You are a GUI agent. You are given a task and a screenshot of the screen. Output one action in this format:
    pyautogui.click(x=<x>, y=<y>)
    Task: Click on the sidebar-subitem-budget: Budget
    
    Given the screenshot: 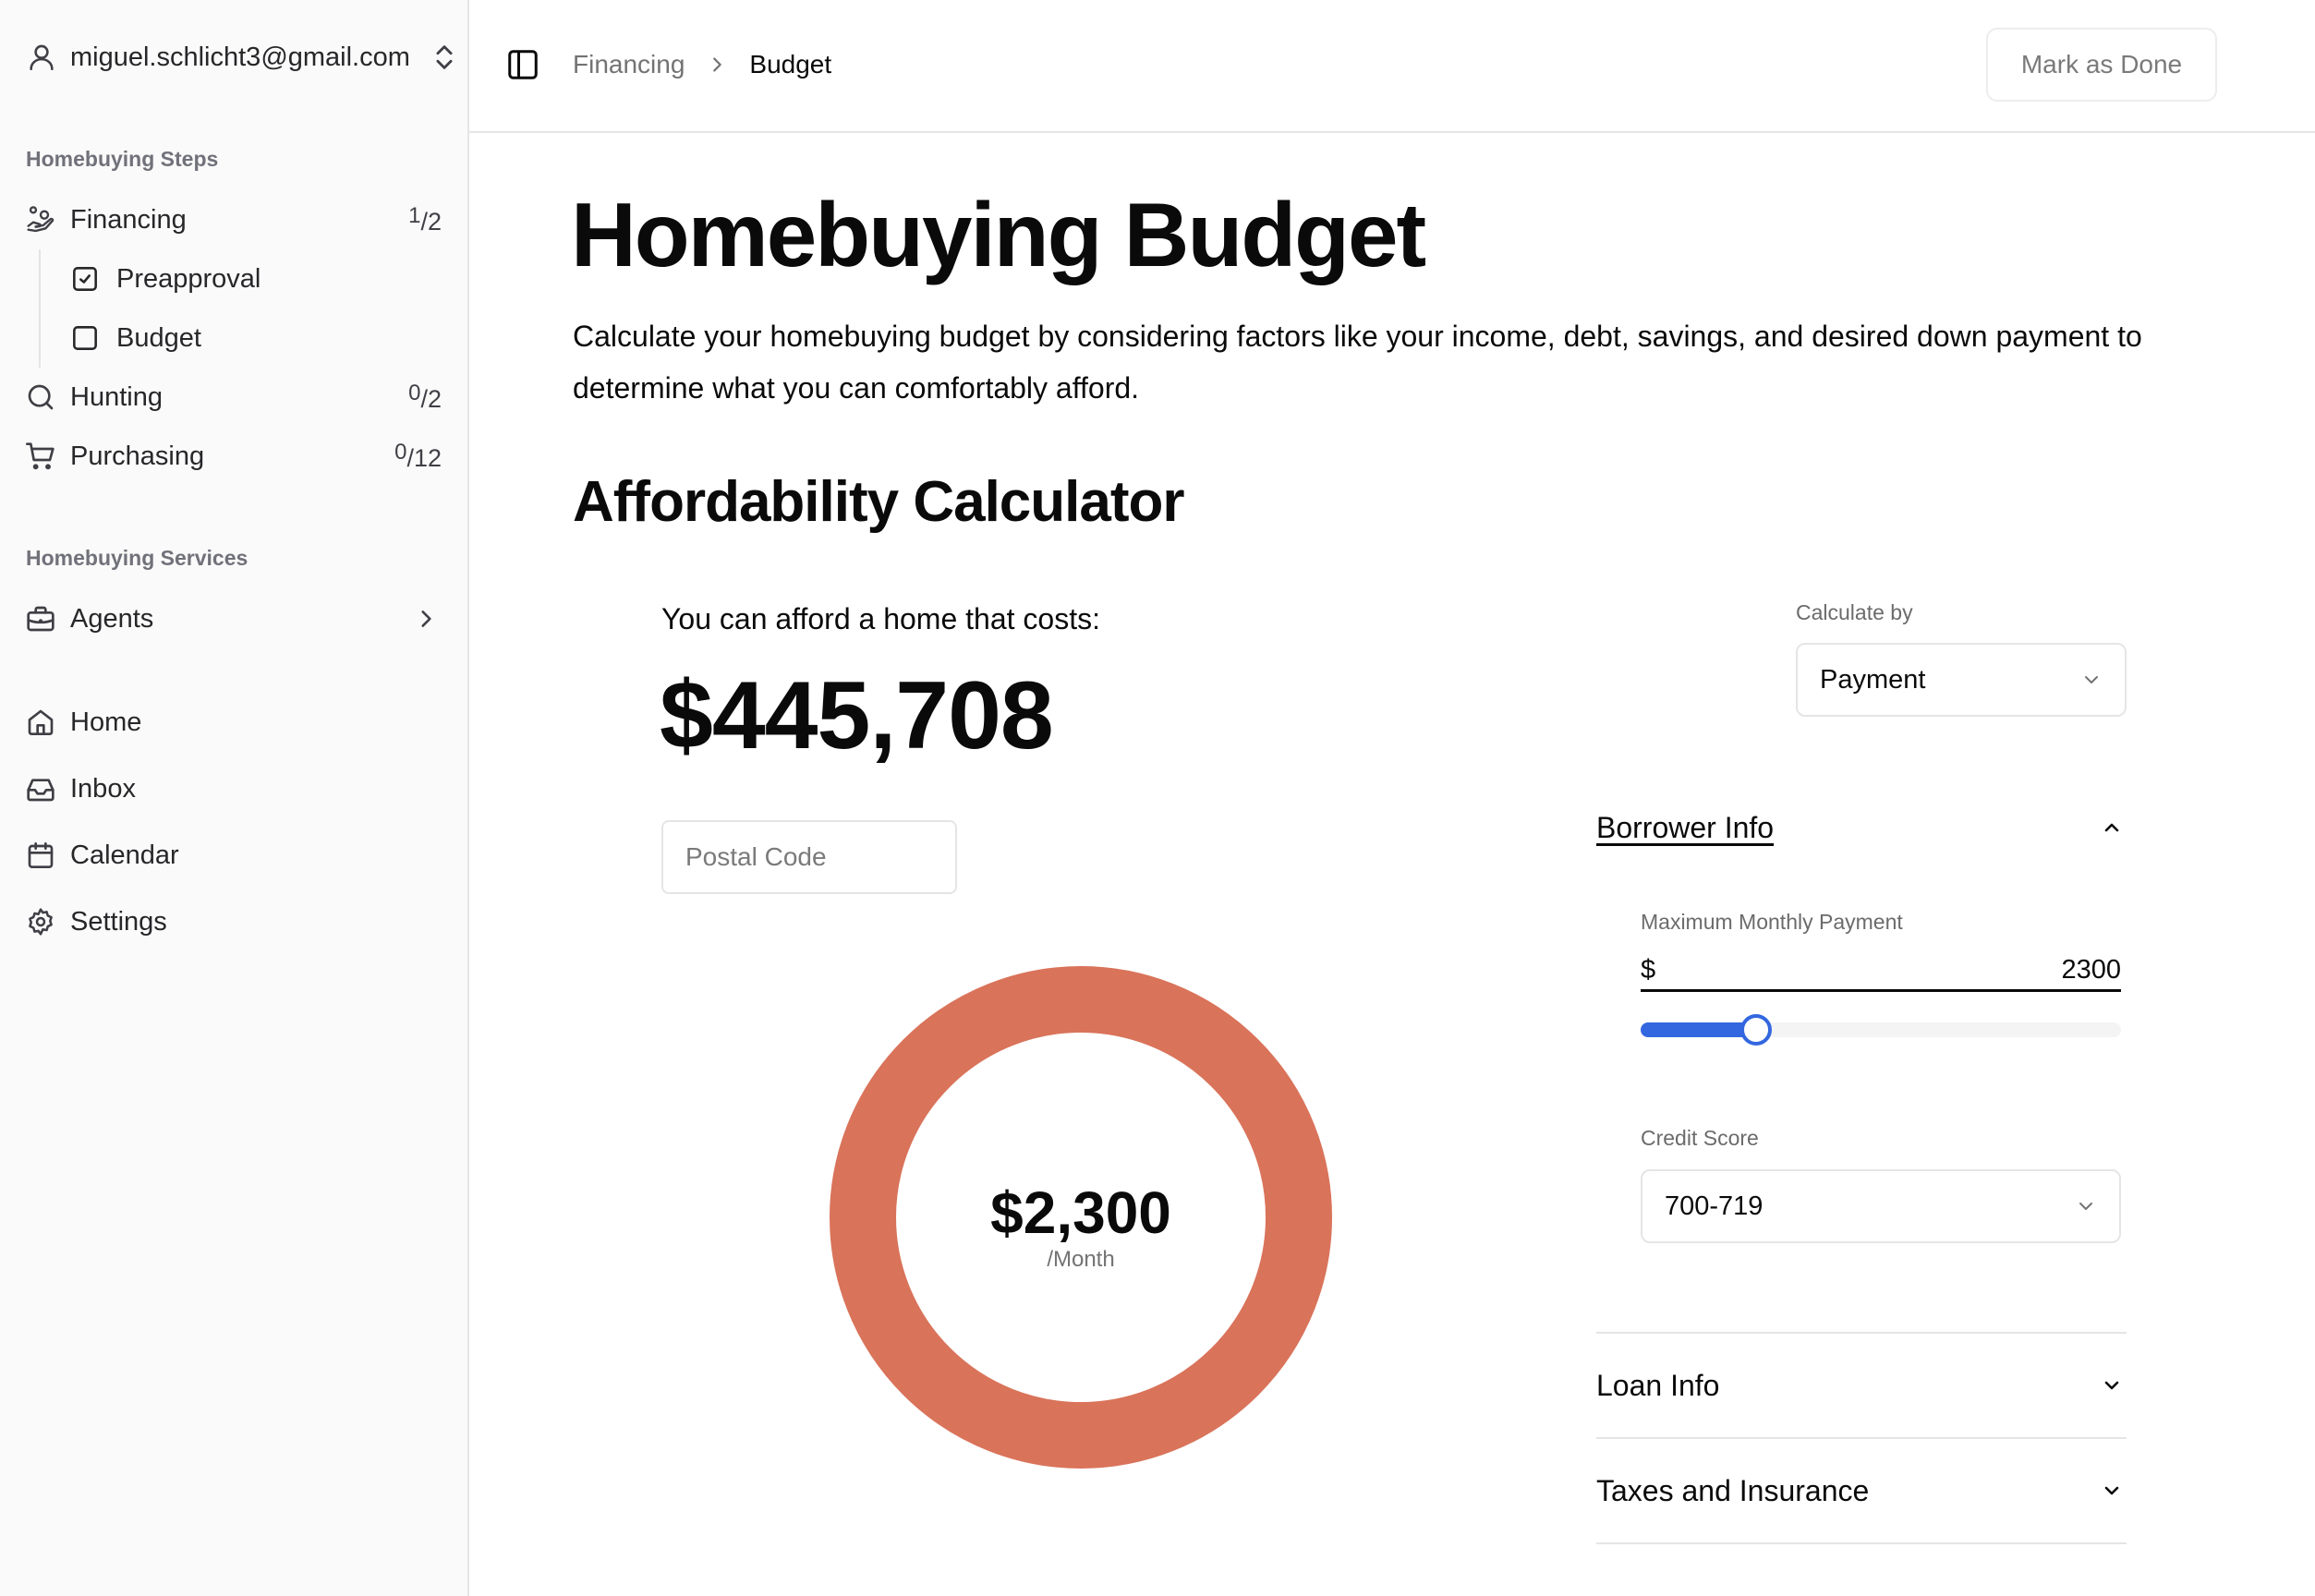 What is the action you would take?
    pyautogui.click(x=136, y=338)
    